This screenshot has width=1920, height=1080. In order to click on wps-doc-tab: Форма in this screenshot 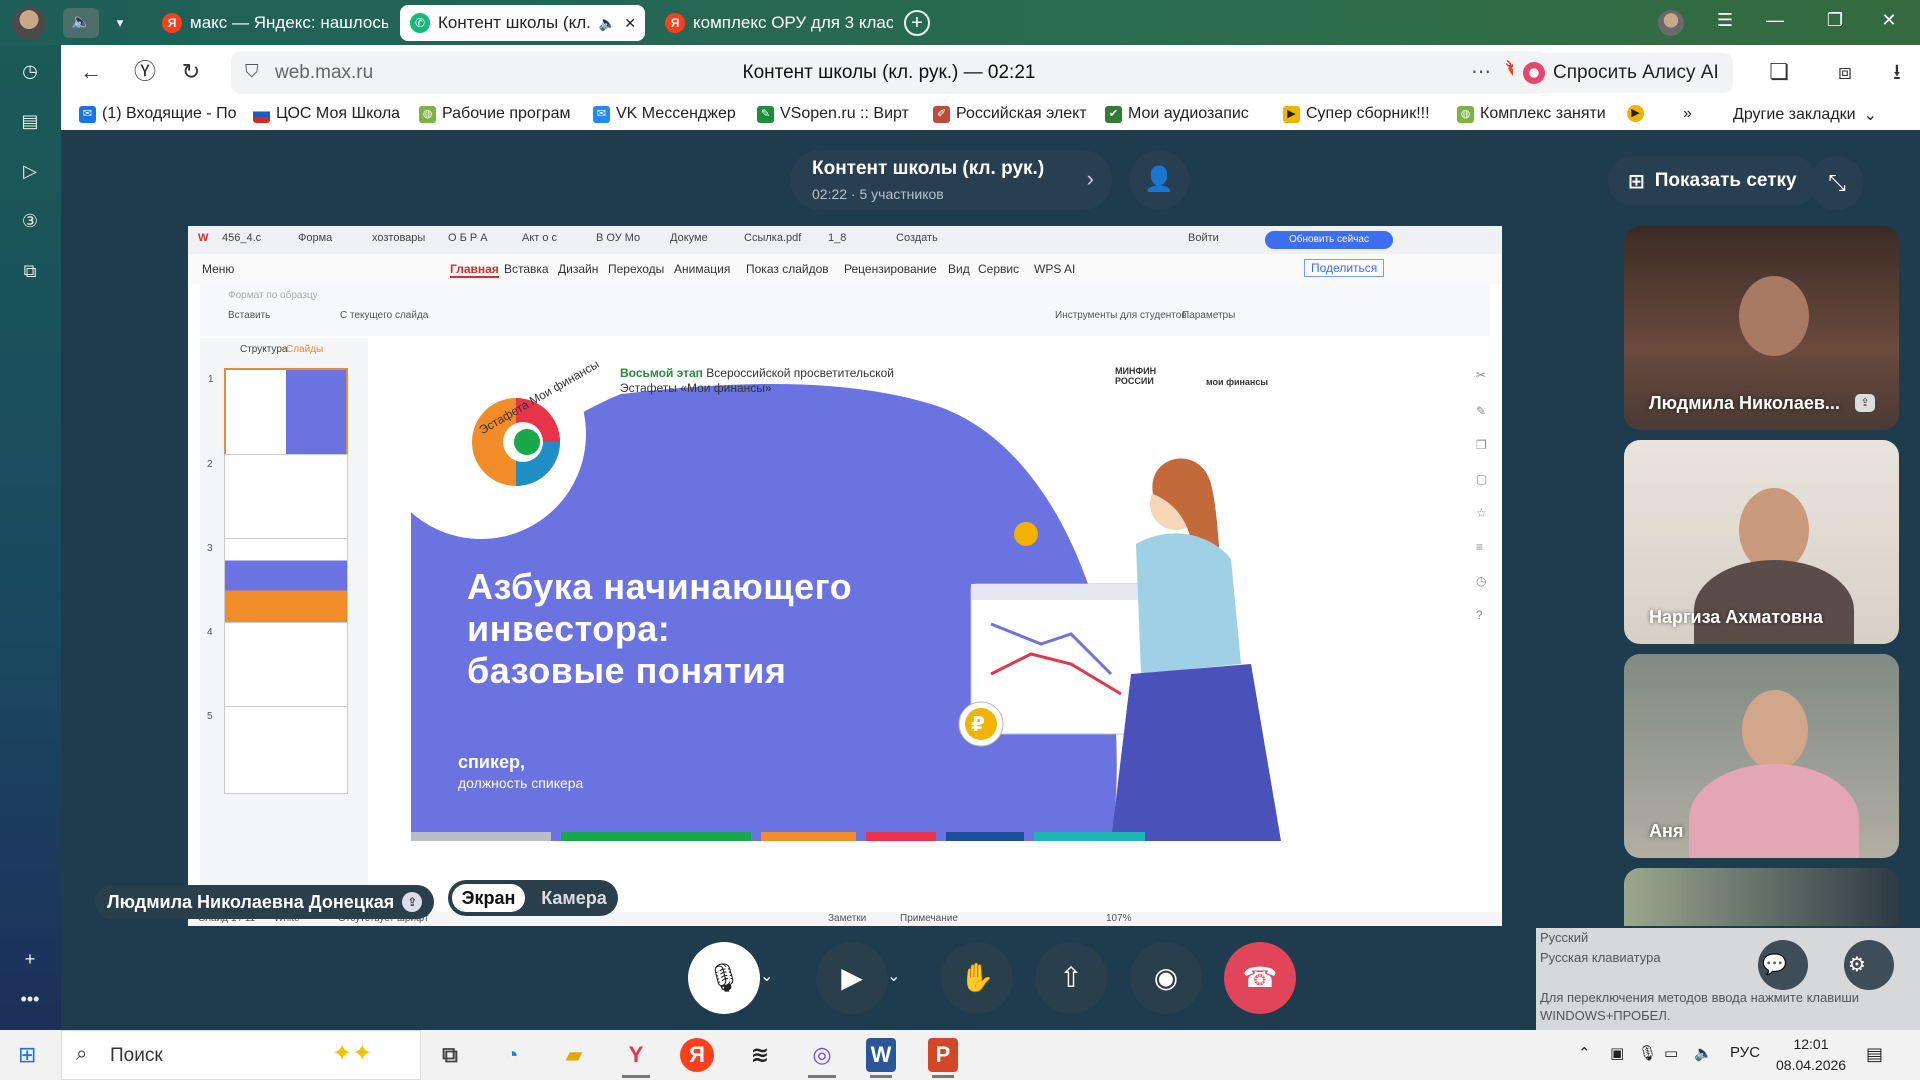, I will do `click(315, 238)`.